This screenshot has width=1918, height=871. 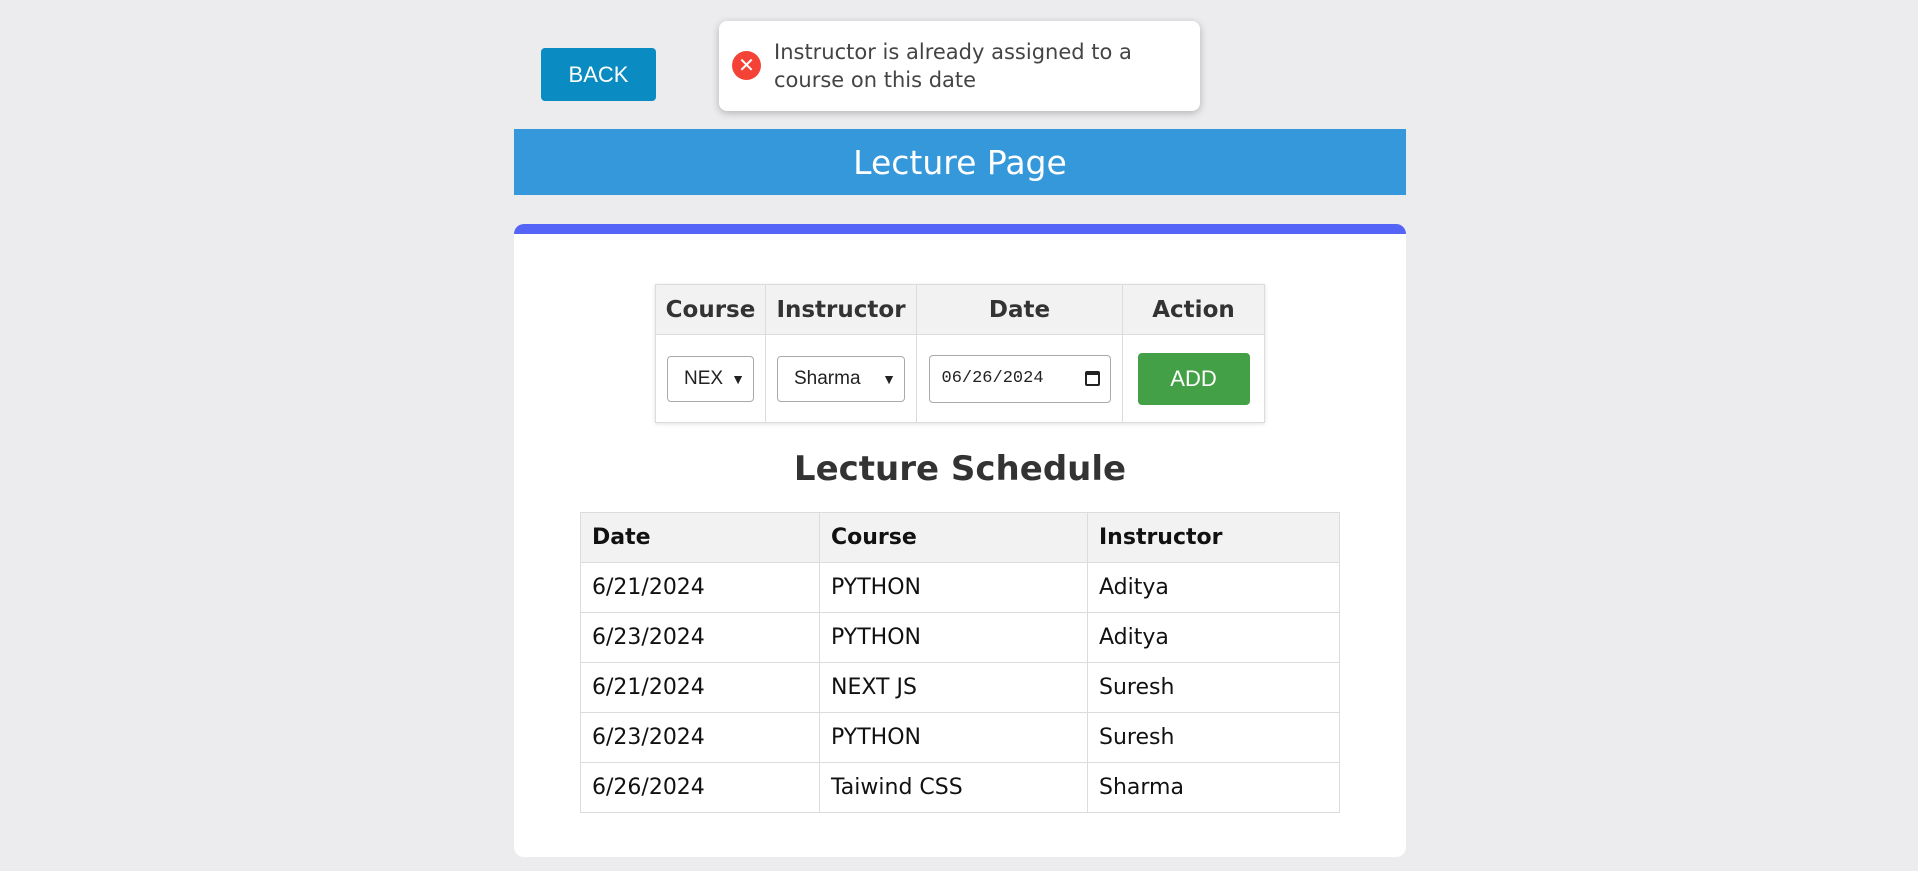 I want to click on table-row: 6/21/2024 NEXT JS Suresh, so click(x=960, y=687).